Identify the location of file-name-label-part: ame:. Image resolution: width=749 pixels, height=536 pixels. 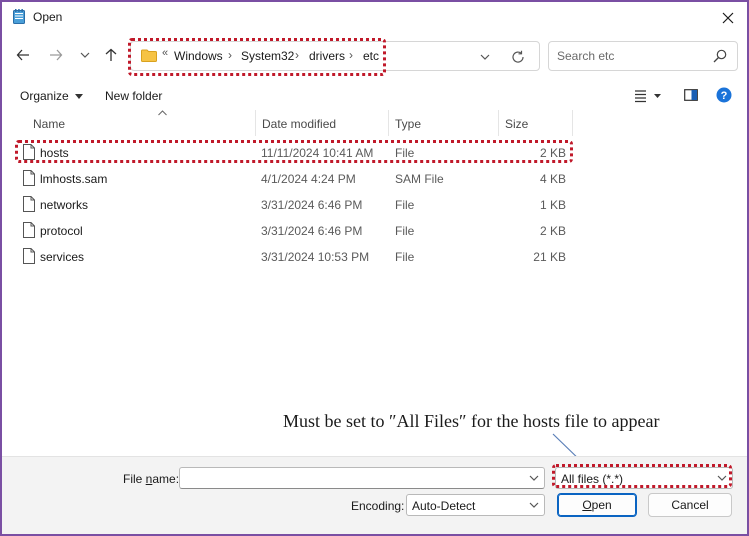
(166, 479).